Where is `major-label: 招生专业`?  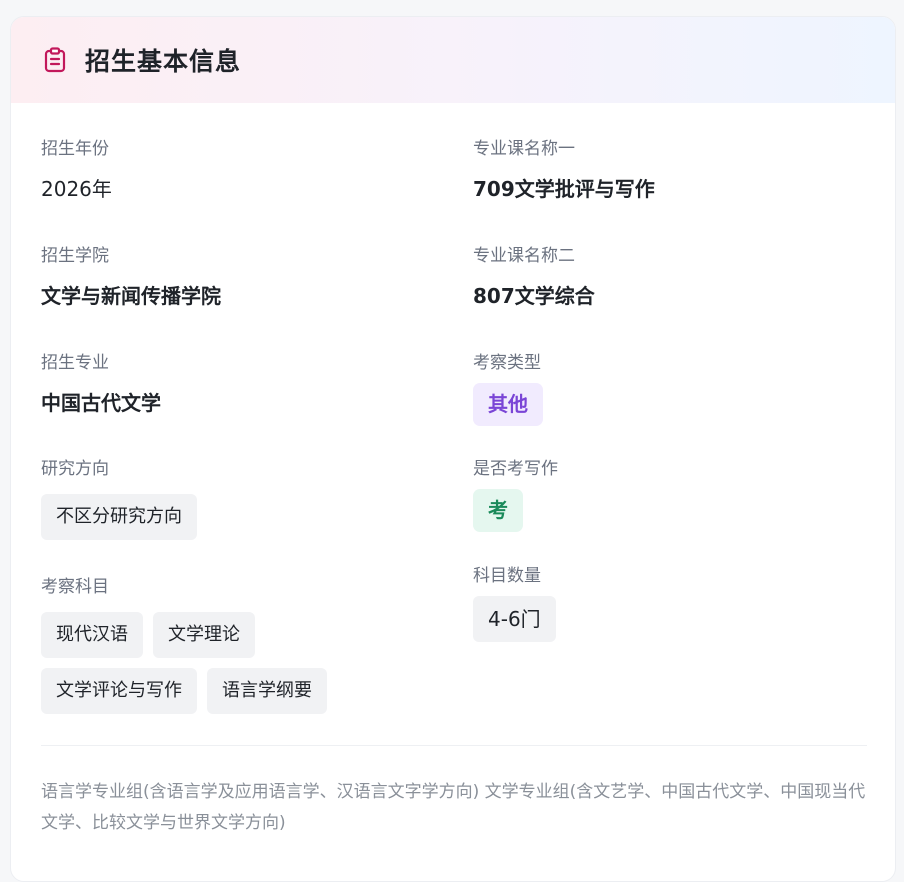
major-label: 招生专业 is located at coordinates (241, 363).